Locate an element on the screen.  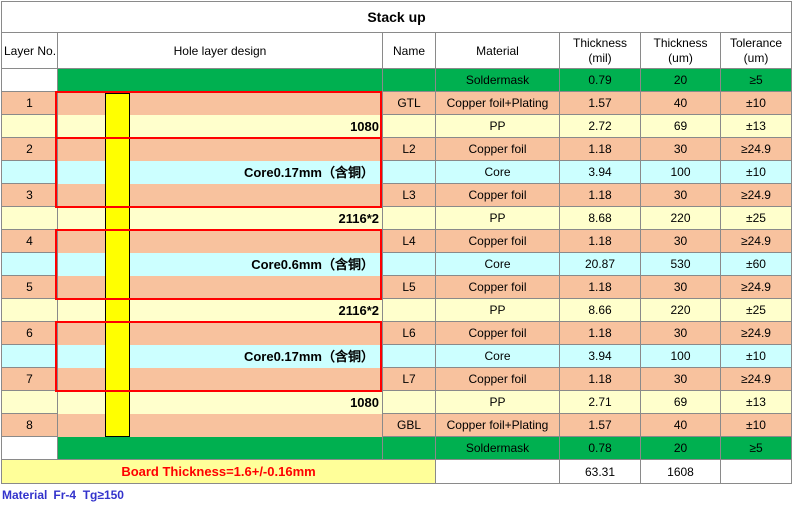
header-name: Name is located at coordinates (409, 50).